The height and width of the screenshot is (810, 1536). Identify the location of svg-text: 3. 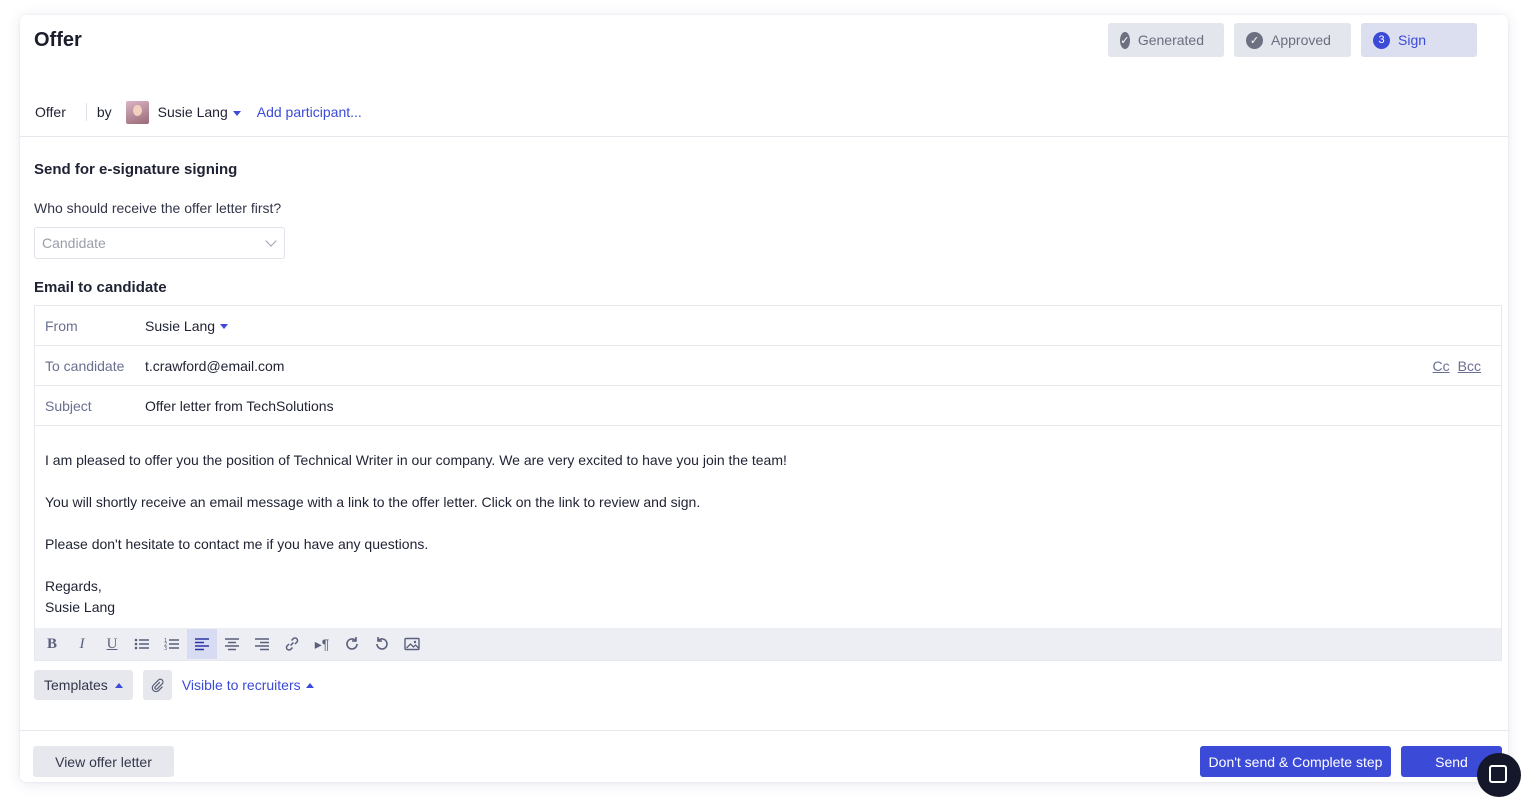
(165, 649).